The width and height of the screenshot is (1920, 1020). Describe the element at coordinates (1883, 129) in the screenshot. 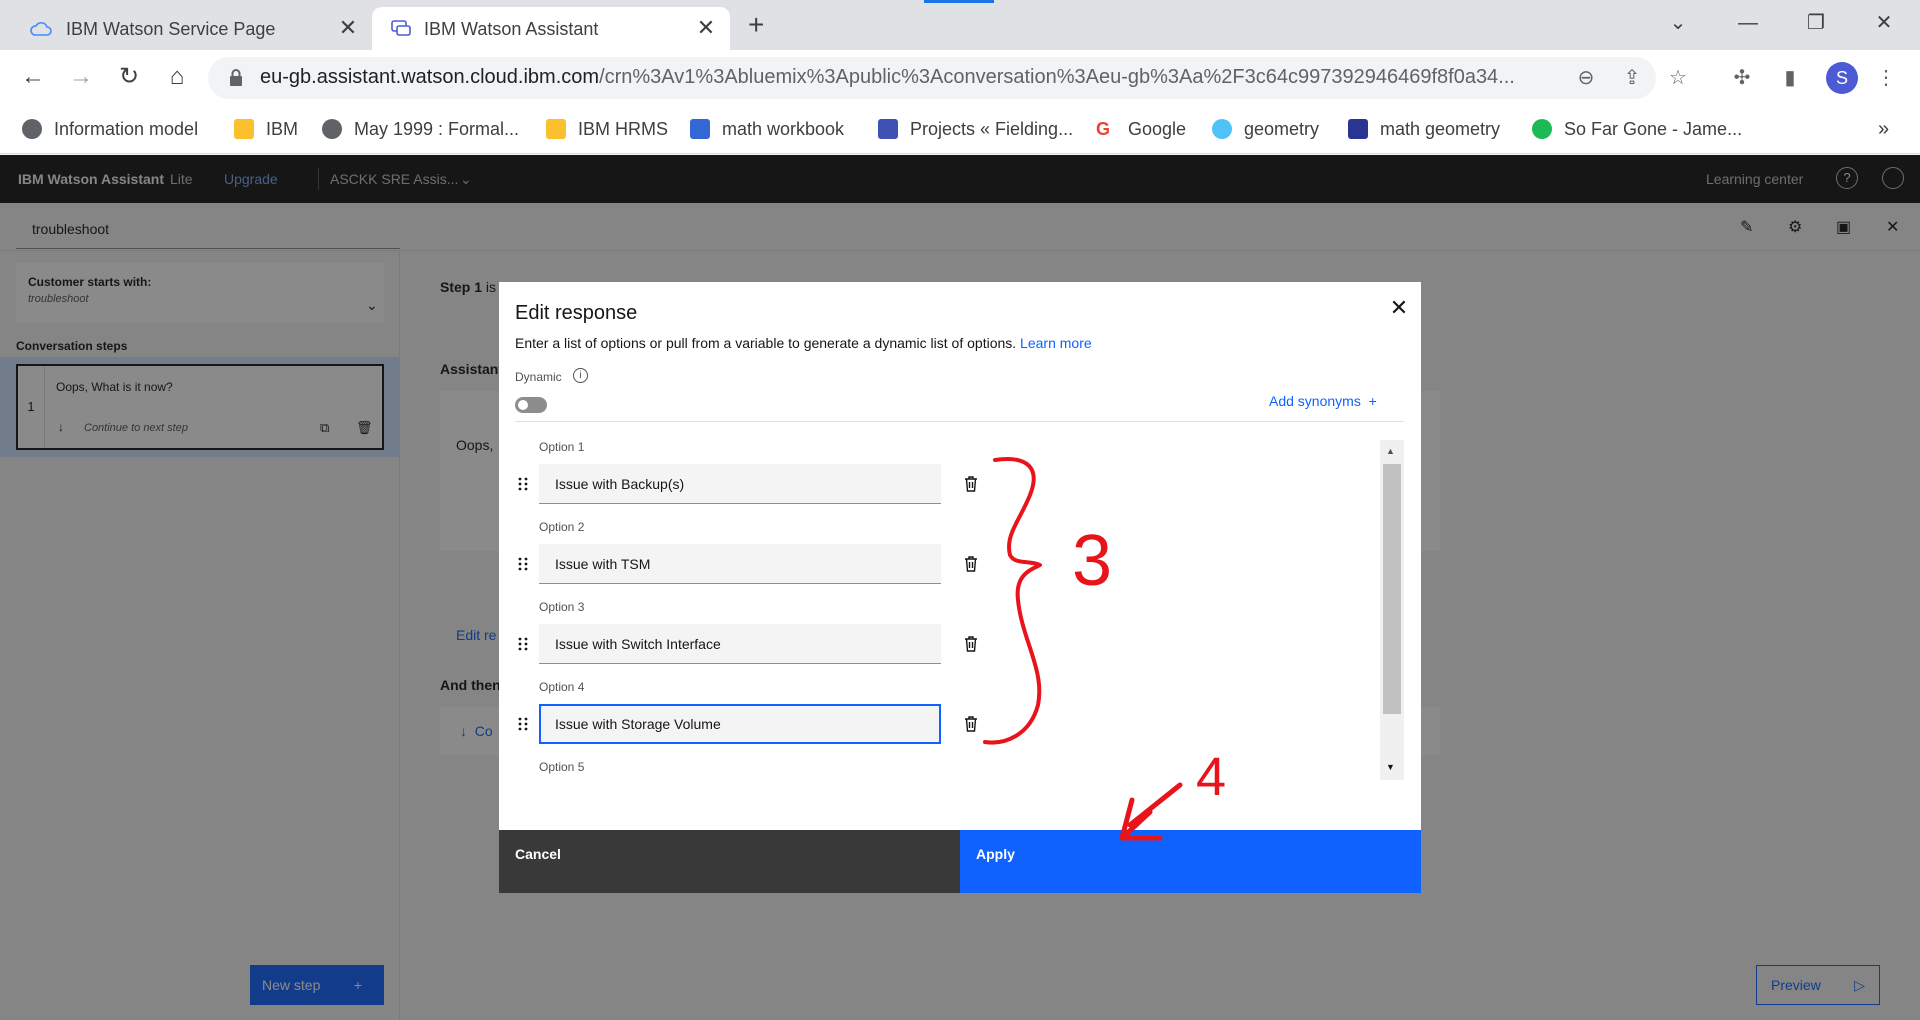

I see `more-bookmarks-icon: »` at that location.